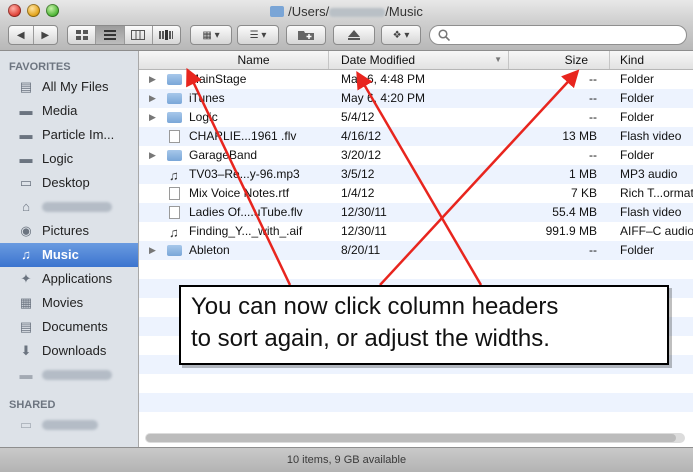 This screenshot has height=472, width=693. I want to click on redacted-dropbox-label, so click(77, 375).